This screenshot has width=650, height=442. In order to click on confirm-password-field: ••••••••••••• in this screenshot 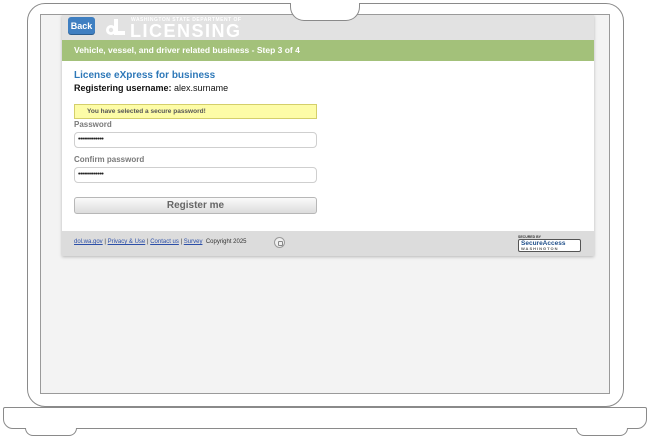, I will do `click(195, 175)`.